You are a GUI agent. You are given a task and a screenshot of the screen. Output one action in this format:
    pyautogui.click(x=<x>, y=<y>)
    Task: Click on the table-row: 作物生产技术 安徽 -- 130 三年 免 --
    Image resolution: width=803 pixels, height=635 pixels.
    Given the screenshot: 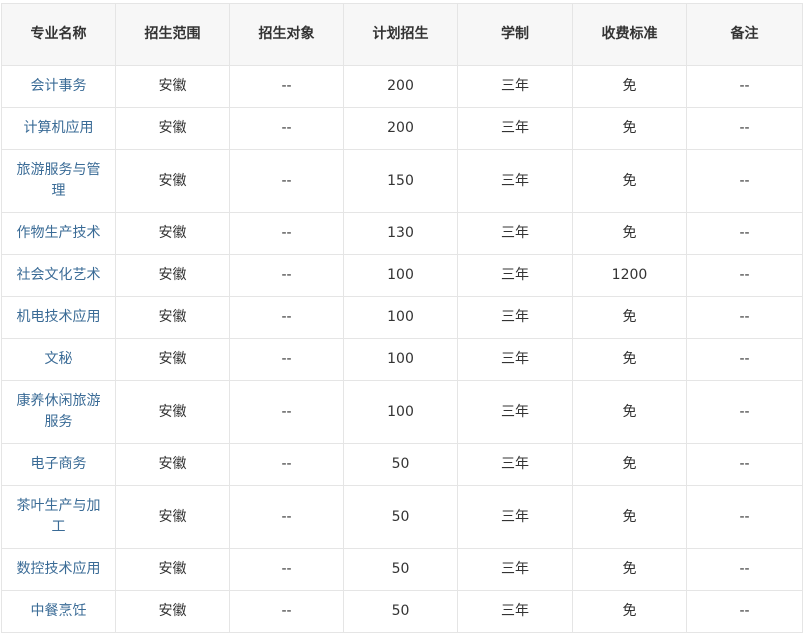 What is the action you would take?
    pyautogui.click(x=402, y=233)
    